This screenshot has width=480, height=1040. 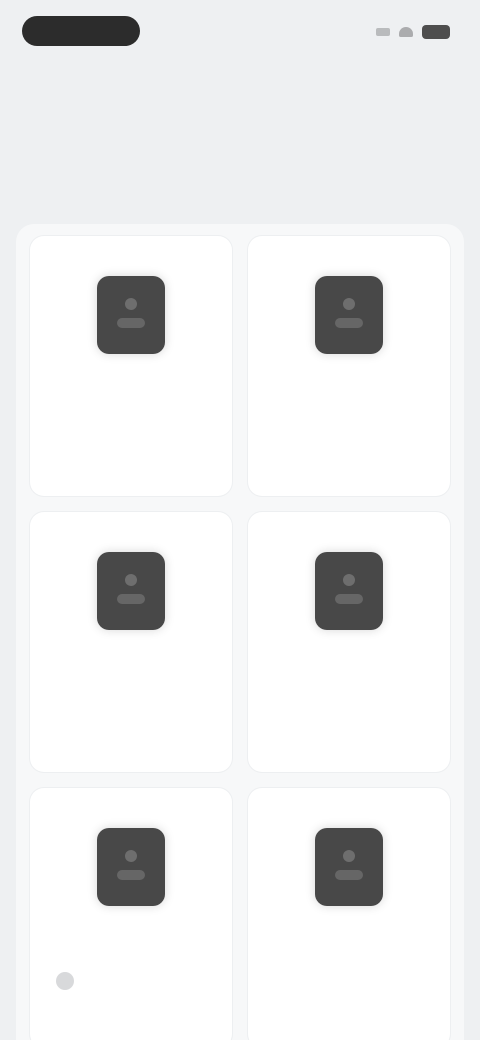 I want to click on wifi-icon, so click(x=406, y=32).